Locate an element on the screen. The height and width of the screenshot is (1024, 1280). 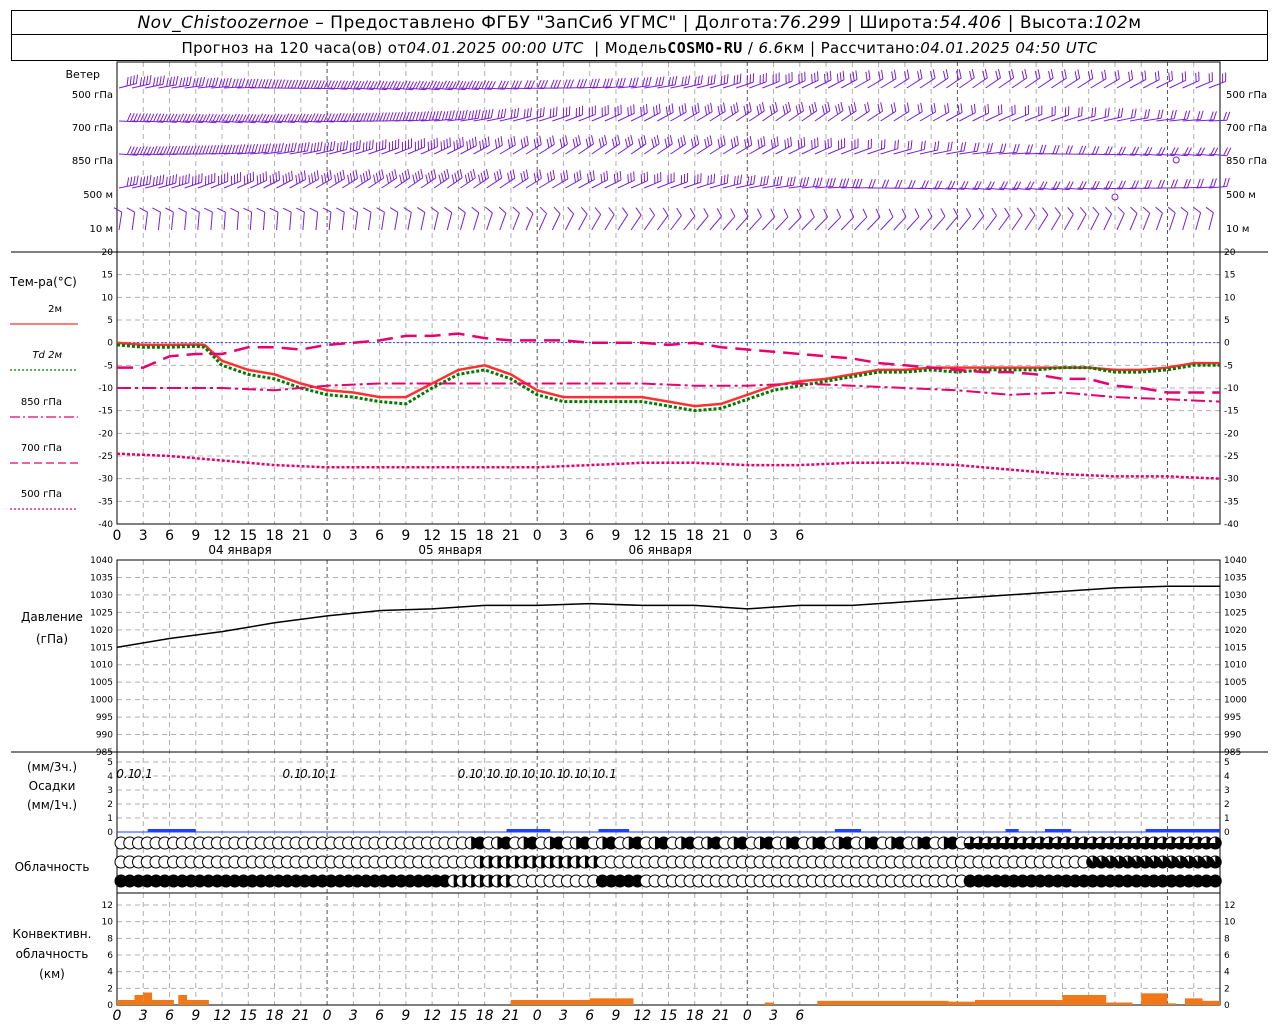
temperature-tick-label: -20 is located at coordinates (105, 434).